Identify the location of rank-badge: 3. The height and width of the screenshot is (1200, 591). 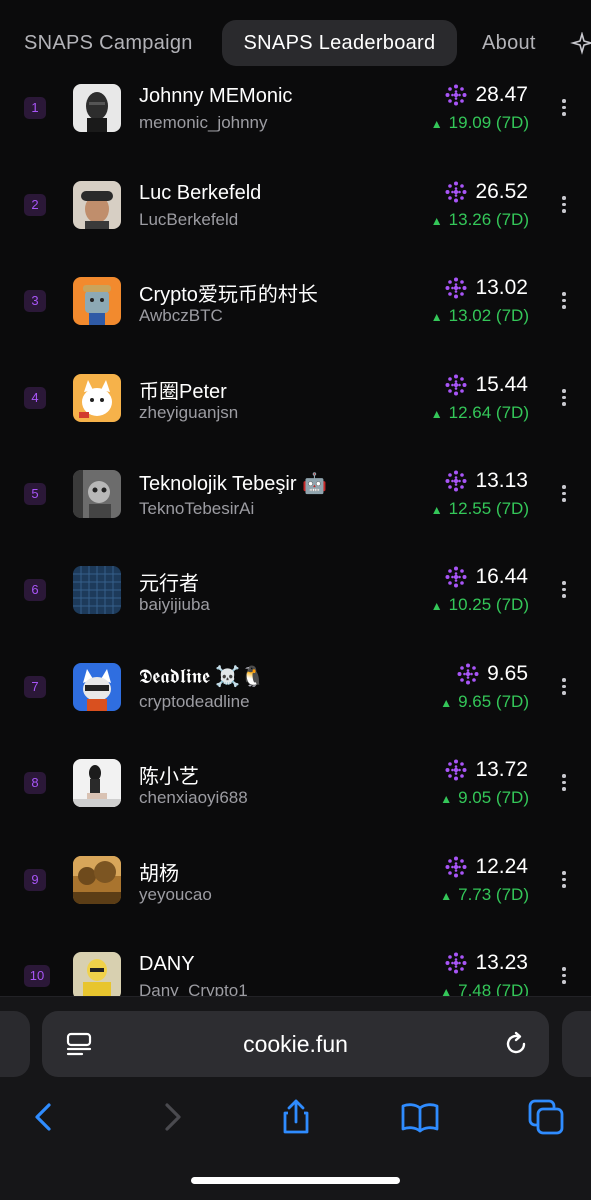
(35, 301).